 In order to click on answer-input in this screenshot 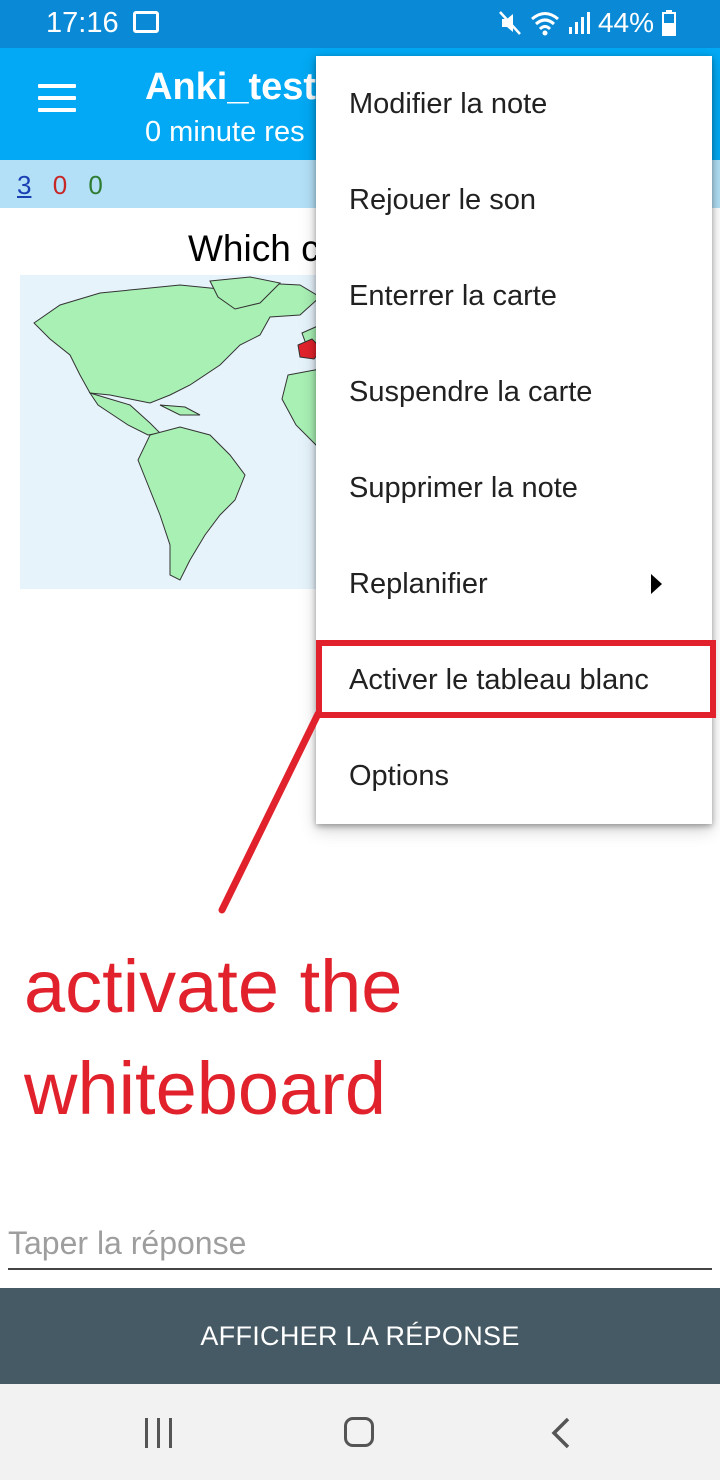, I will do `click(360, 1244)`.